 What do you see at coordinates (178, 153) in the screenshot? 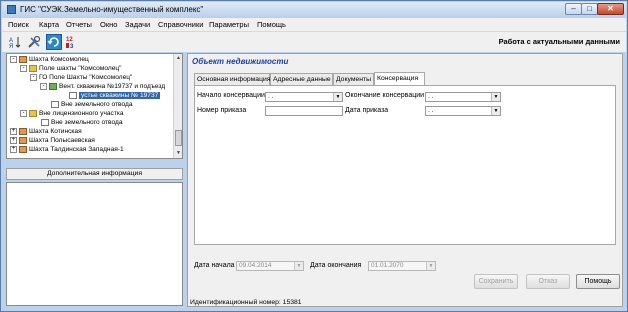
I see `scroll-down-icon: ▼` at bounding box center [178, 153].